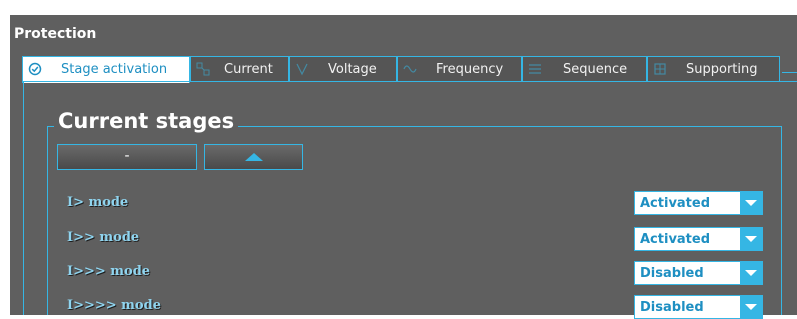 This screenshot has width=797, height=319. What do you see at coordinates (23, 198) in the screenshot?
I see `content-border` at bounding box center [23, 198].